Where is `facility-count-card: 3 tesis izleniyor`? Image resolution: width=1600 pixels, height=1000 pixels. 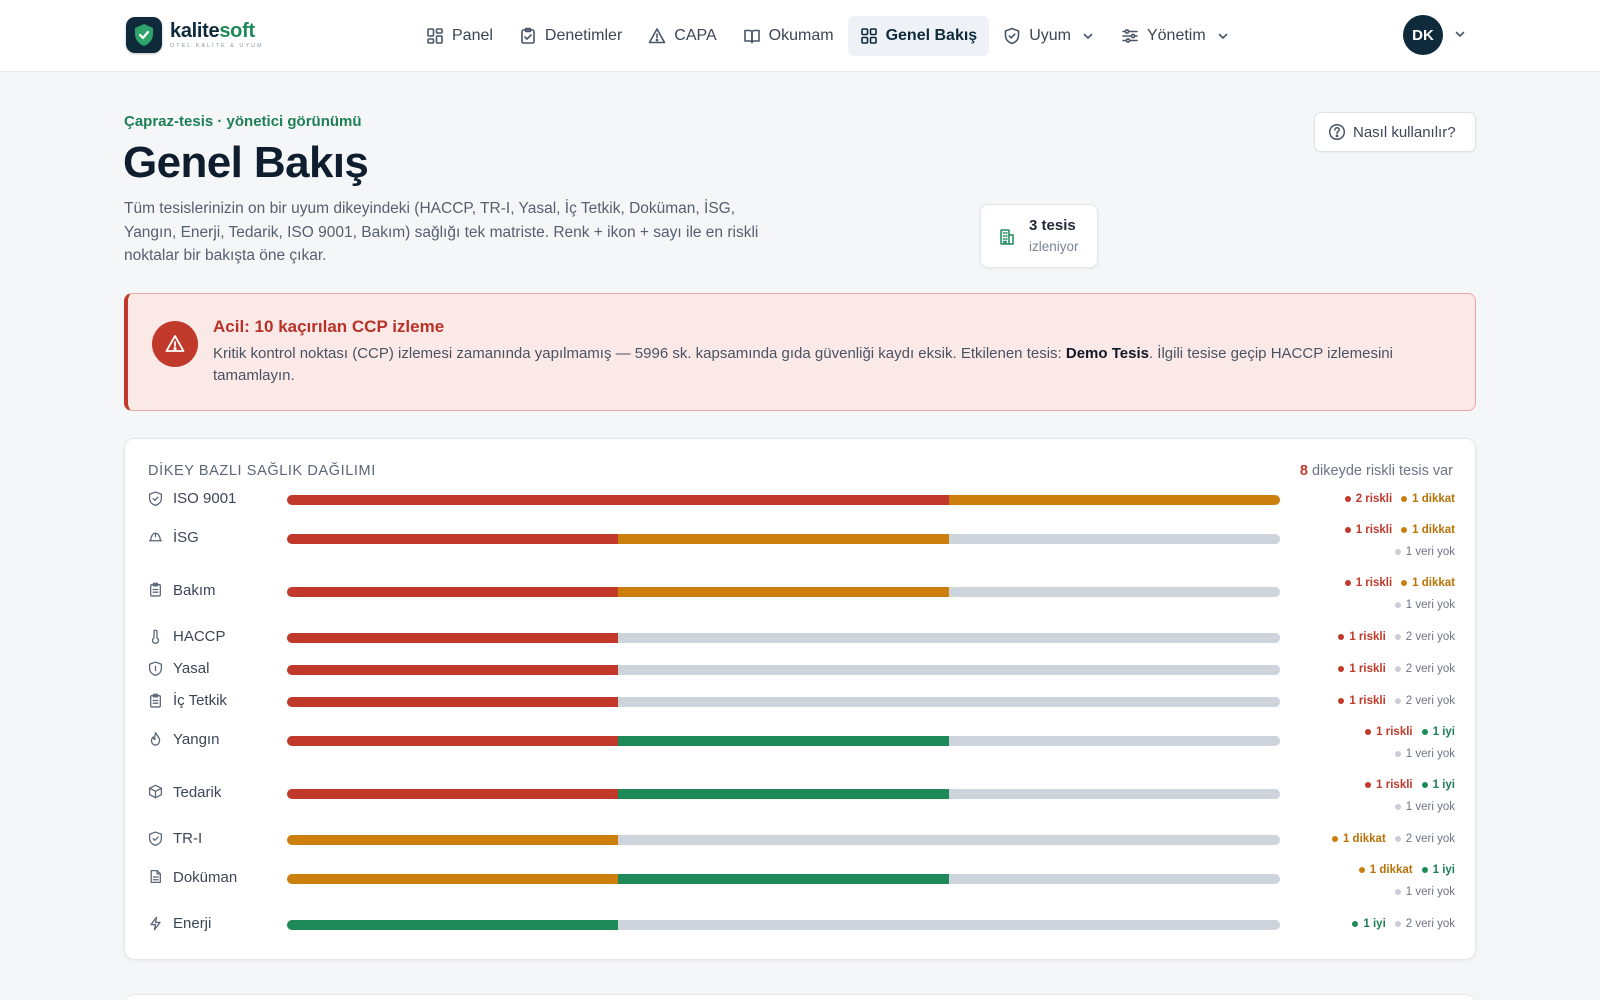
facility-count-card: 3 tesis izleniyor is located at coordinates (1039, 236).